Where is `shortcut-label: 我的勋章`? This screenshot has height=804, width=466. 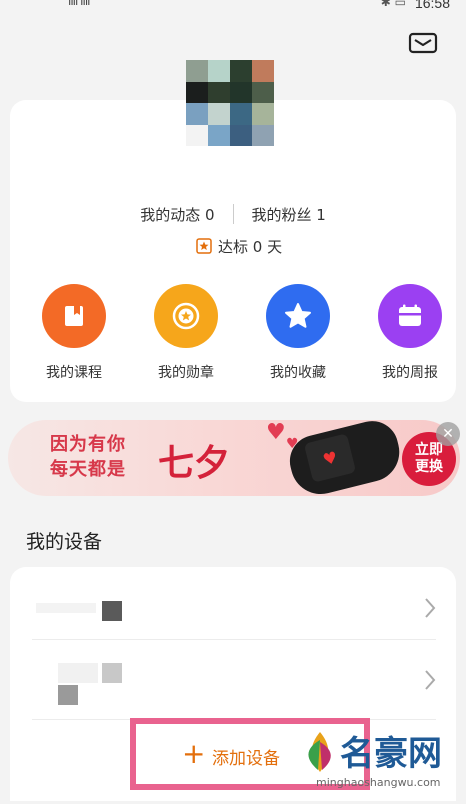
shortcut-label: 我的勋章 is located at coordinates (186, 373).